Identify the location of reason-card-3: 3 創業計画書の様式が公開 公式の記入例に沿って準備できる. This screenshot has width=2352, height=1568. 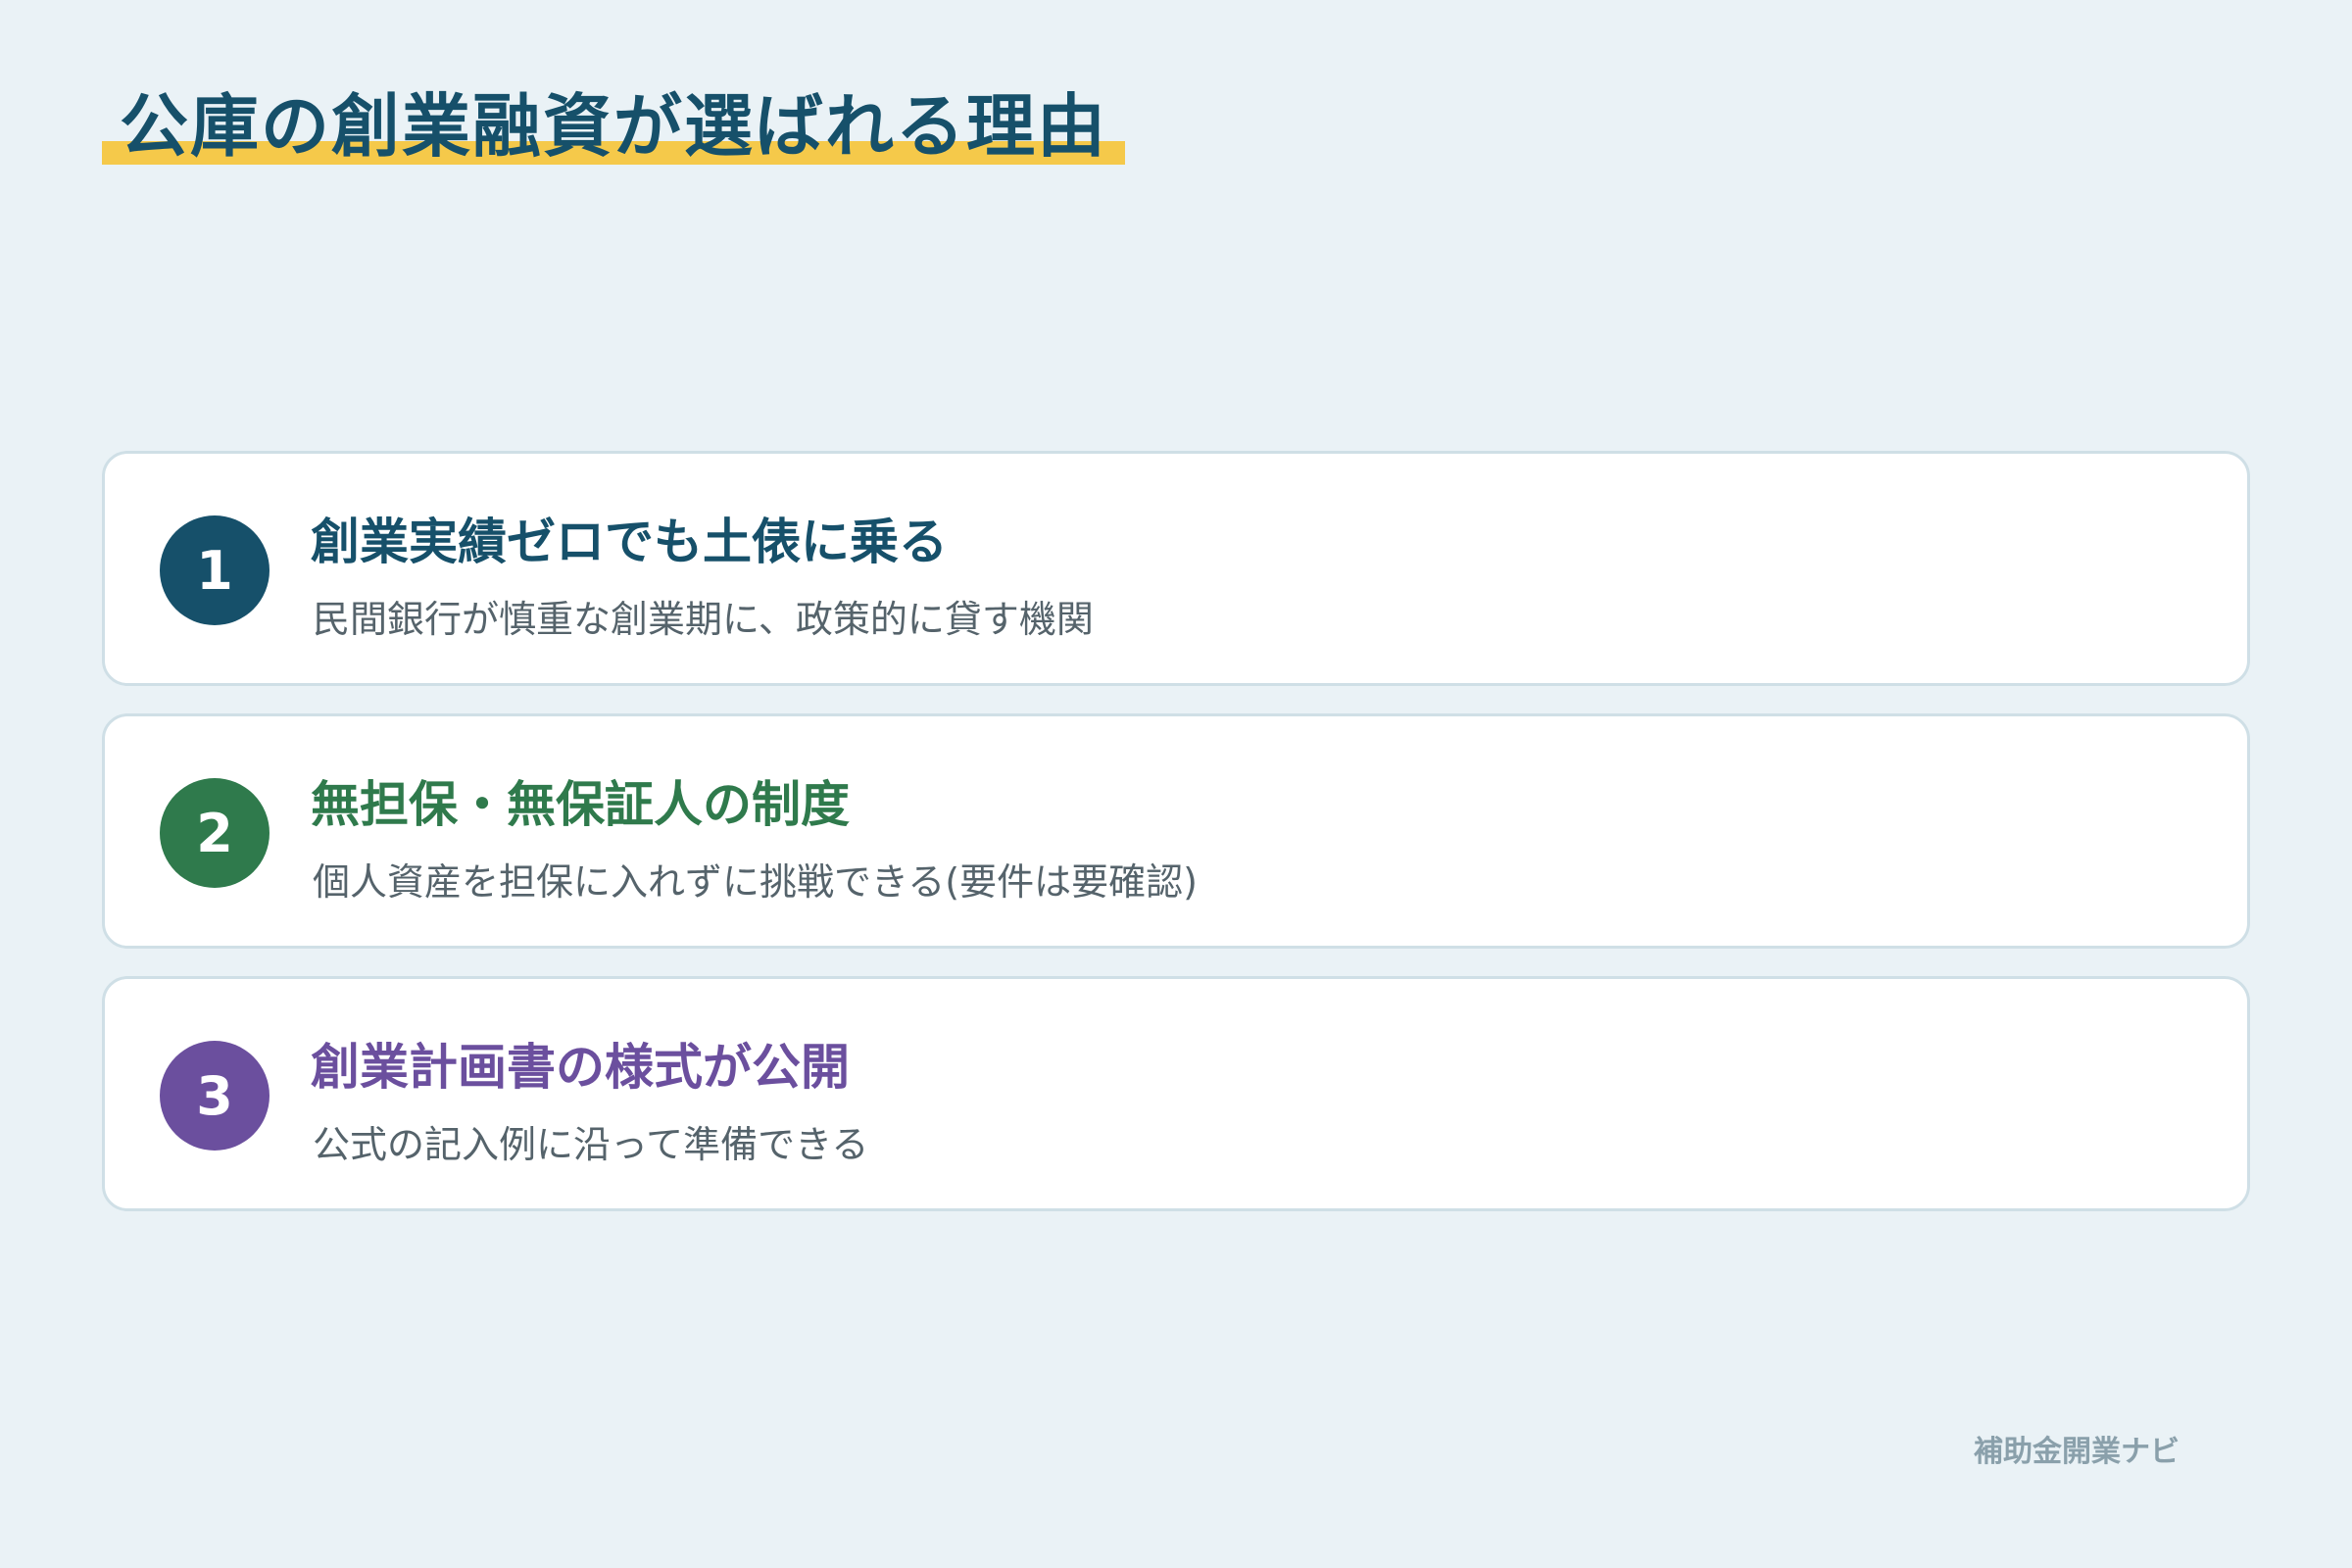
(1176, 1093).